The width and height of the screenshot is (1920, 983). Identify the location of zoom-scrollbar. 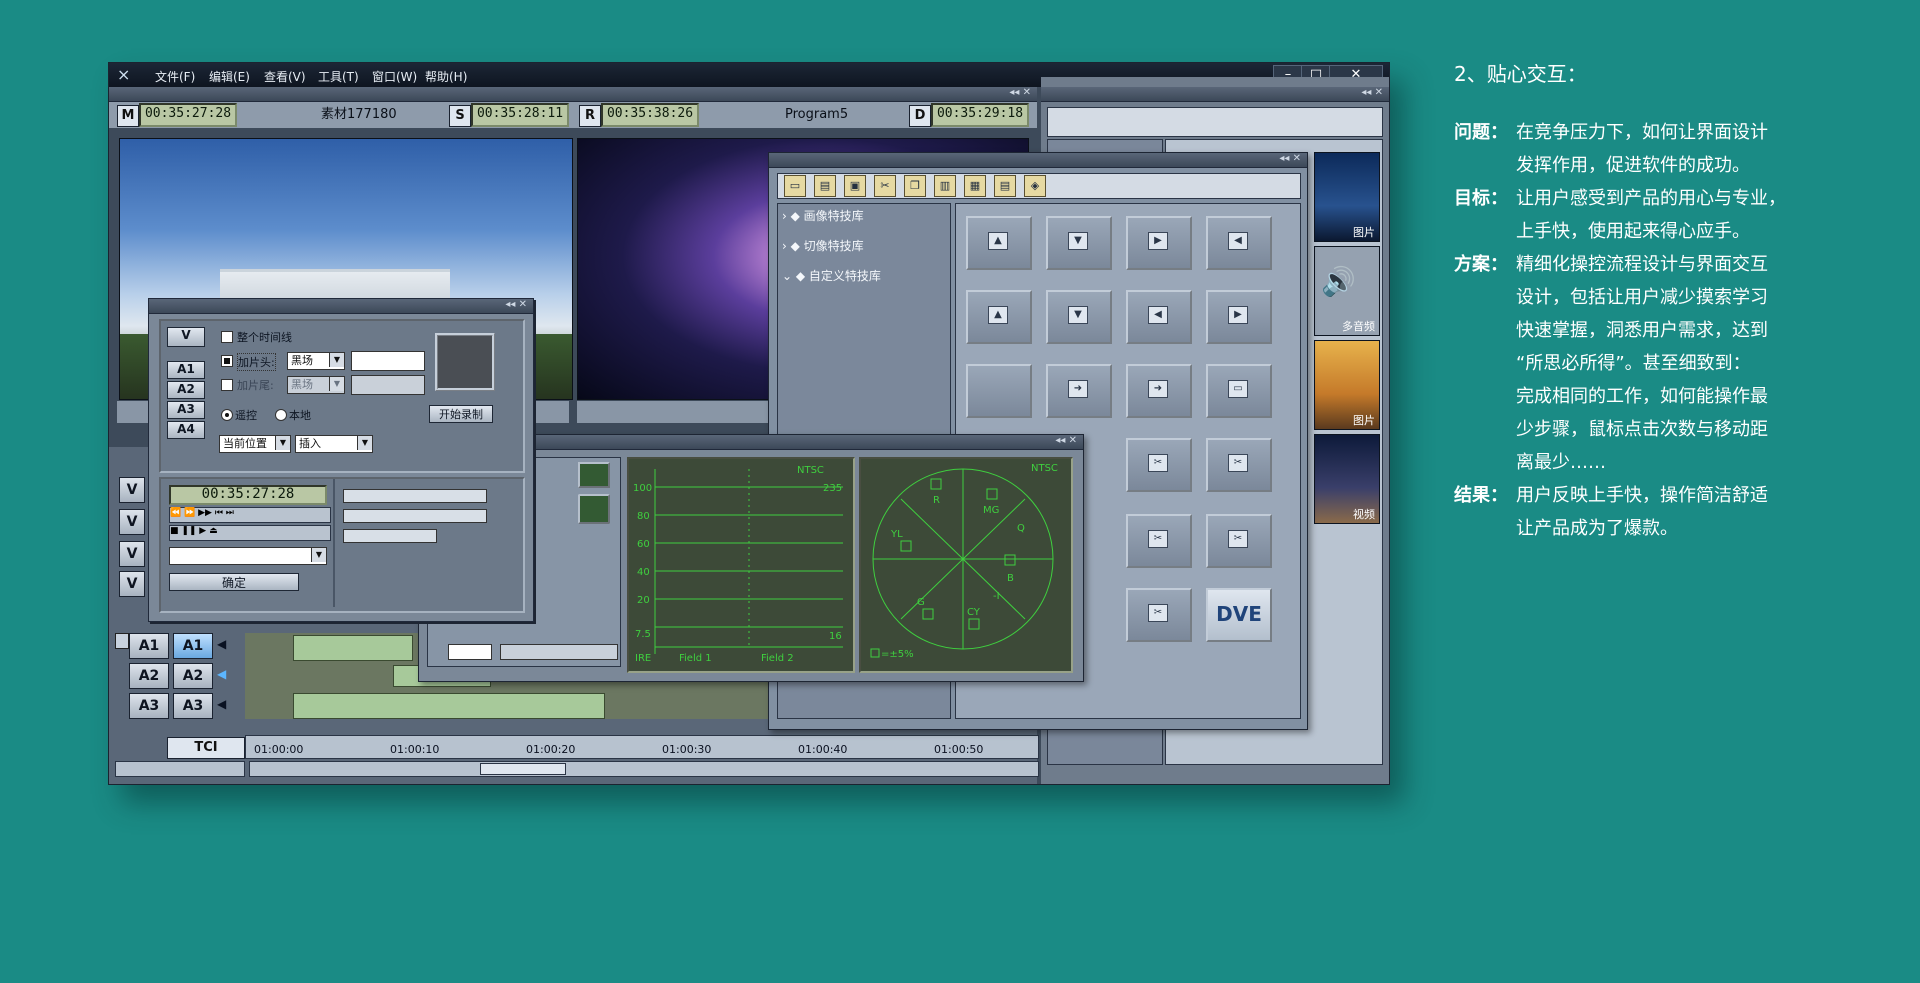
(180, 769).